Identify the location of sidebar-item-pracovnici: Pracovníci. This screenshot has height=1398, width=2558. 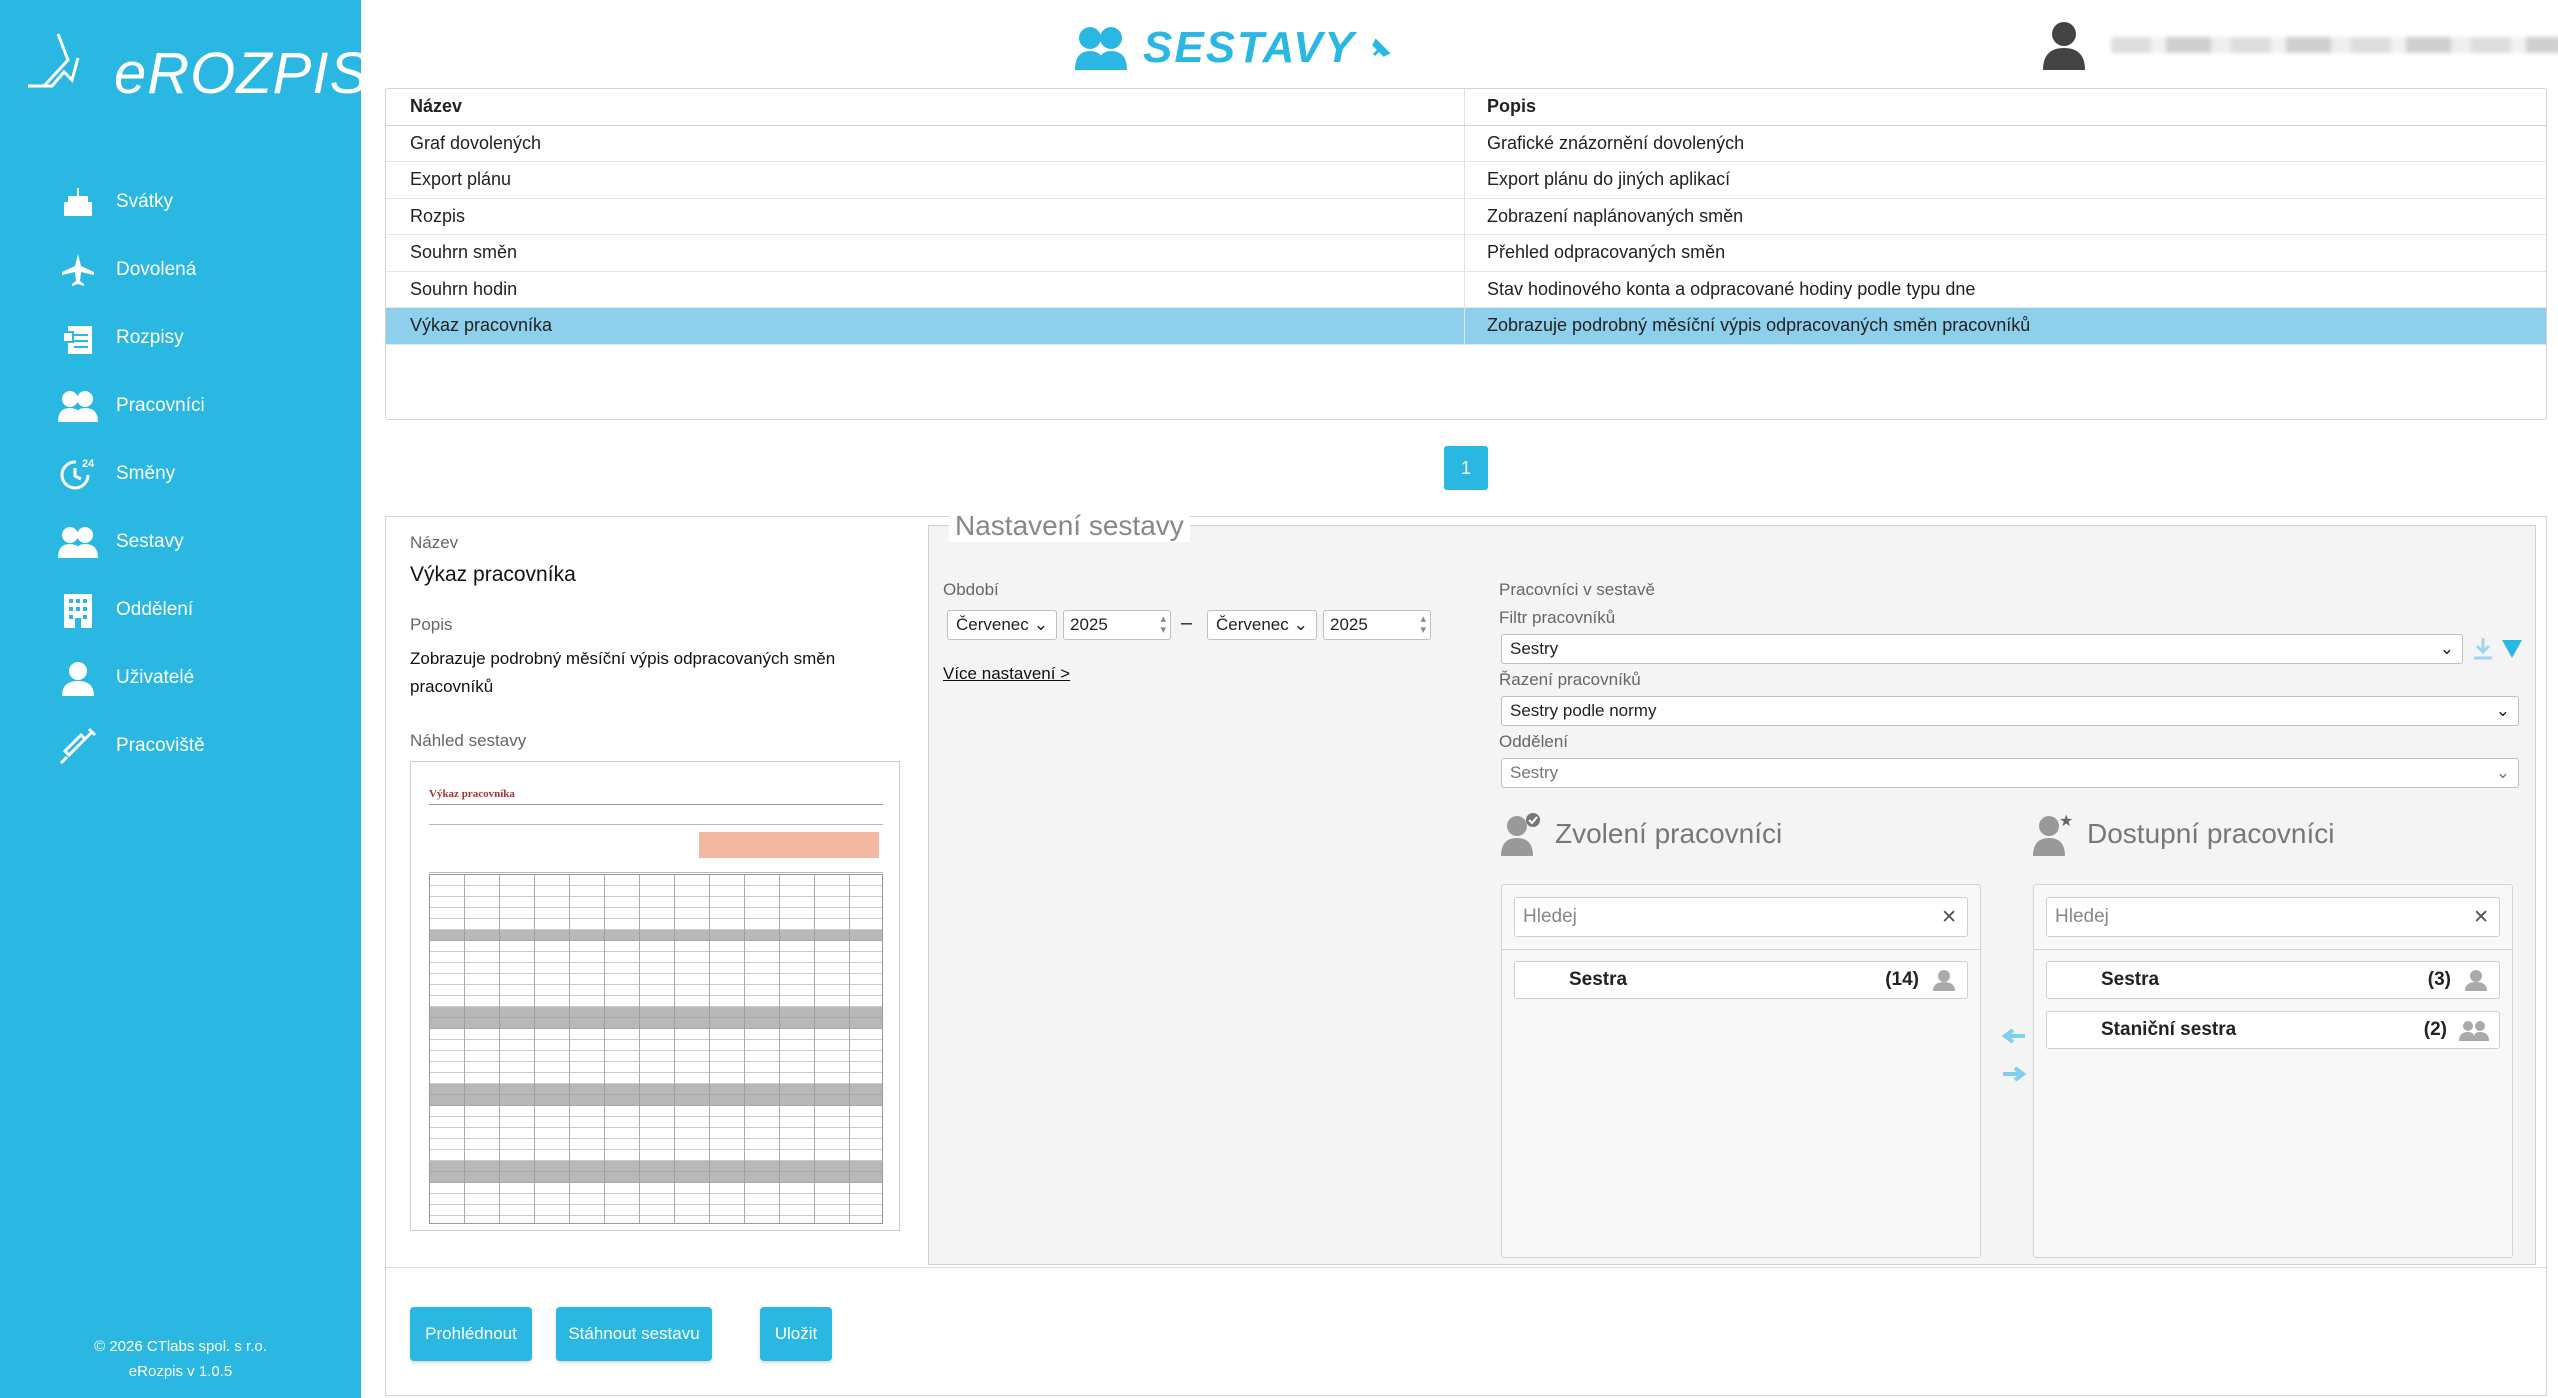
(180, 406).